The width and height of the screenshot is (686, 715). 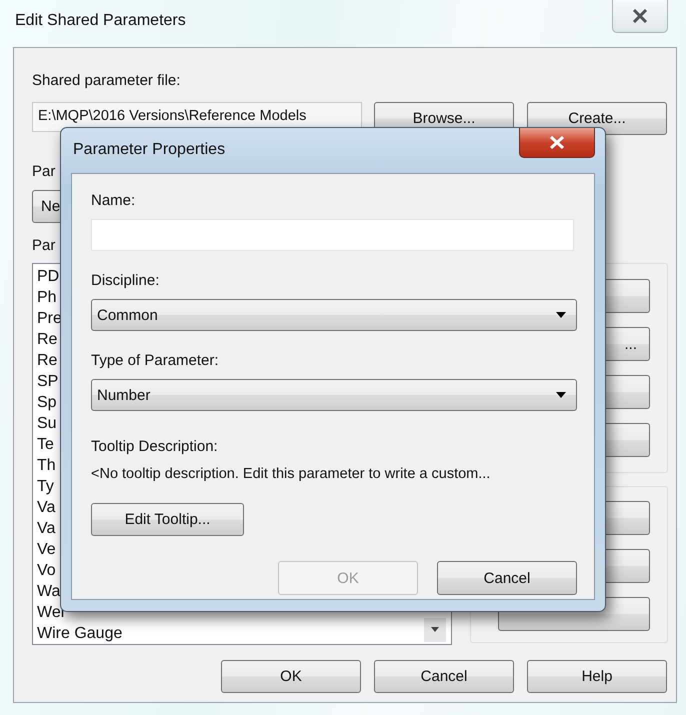 I want to click on type-dropdown: Number, so click(x=334, y=395).